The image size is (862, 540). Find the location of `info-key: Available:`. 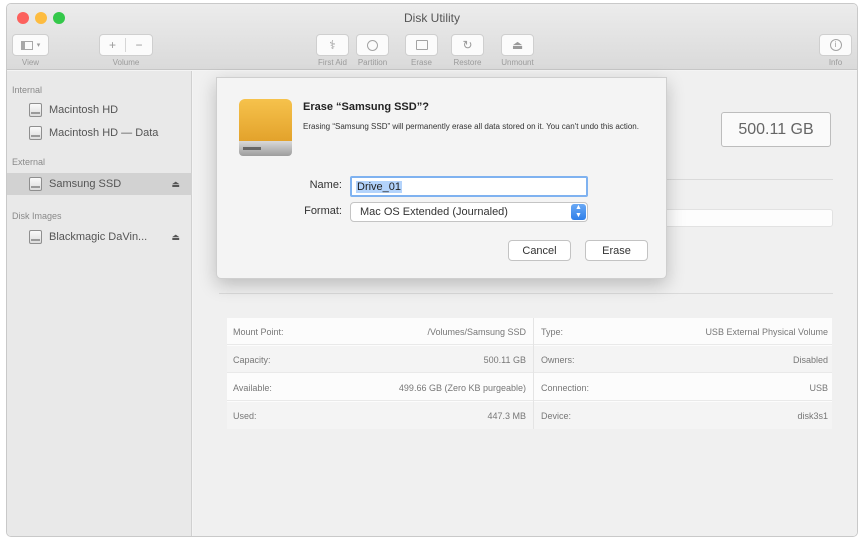

info-key: Available: is located at coordinates (252, 388).